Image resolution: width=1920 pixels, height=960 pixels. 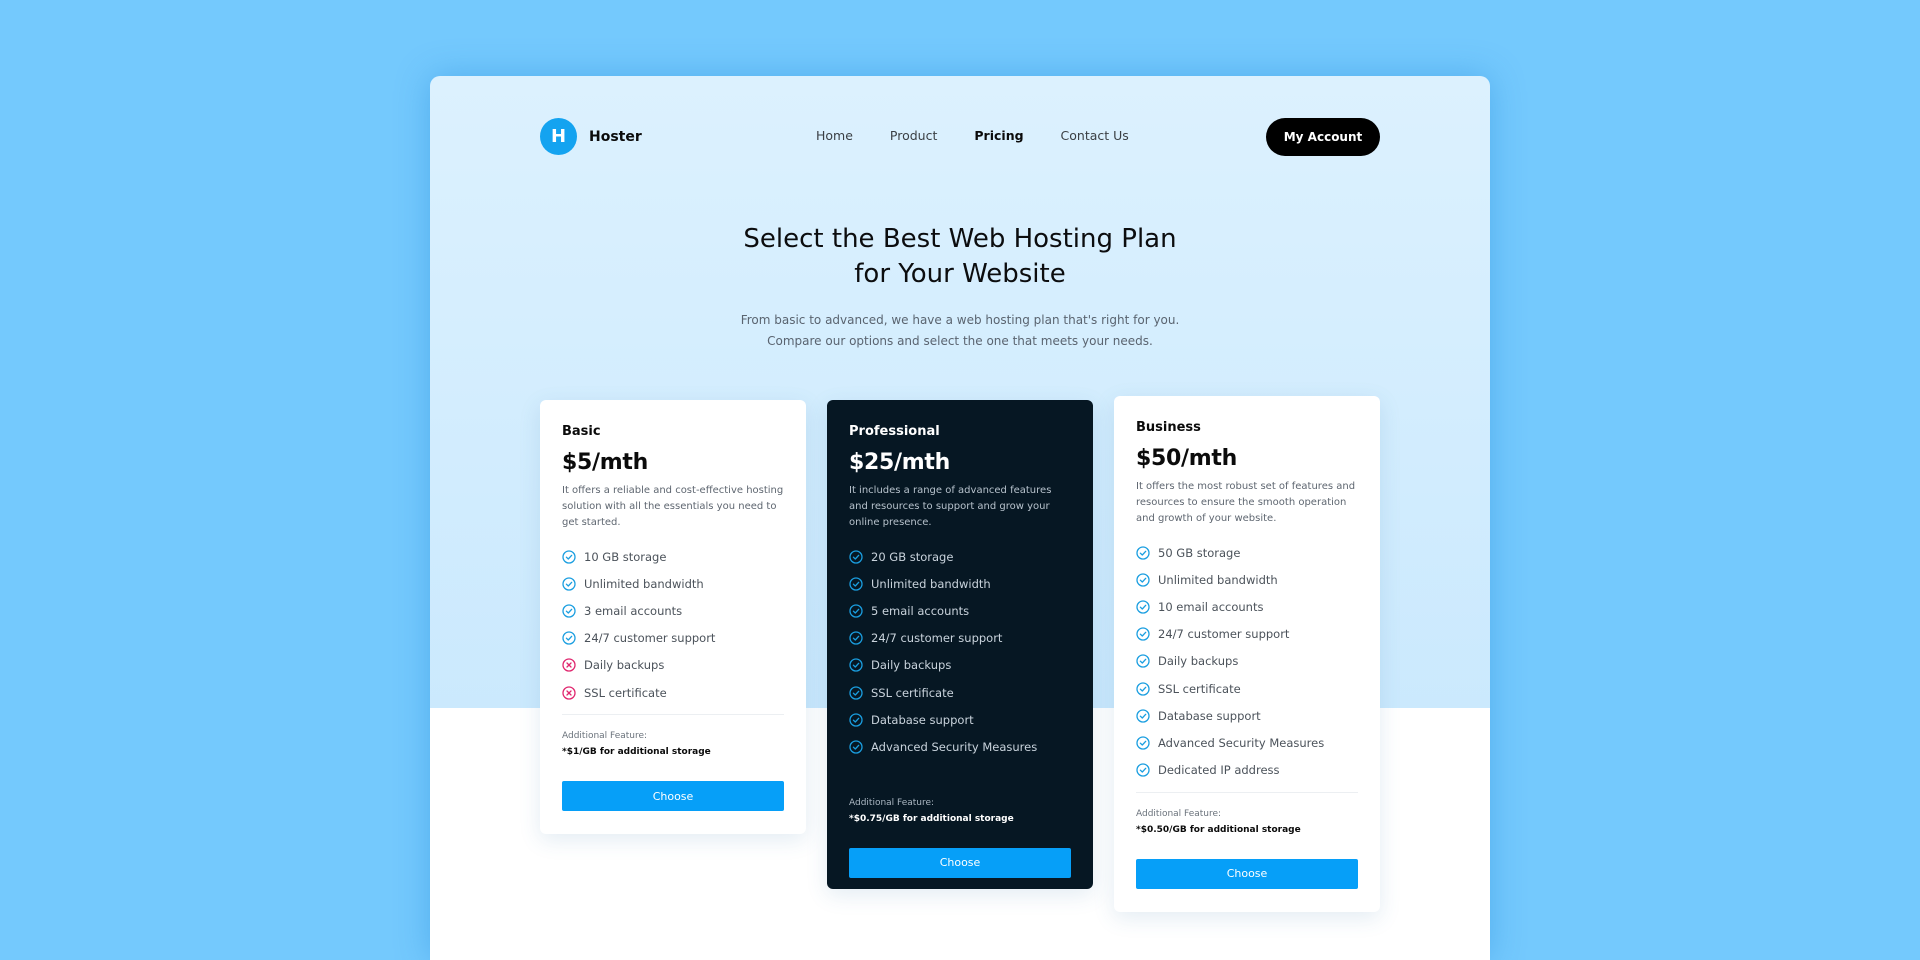 What do you see at coordinates (834, 135) in the screenshot?
I see `nav-link-home: Home` at bounding box center [834, 135].